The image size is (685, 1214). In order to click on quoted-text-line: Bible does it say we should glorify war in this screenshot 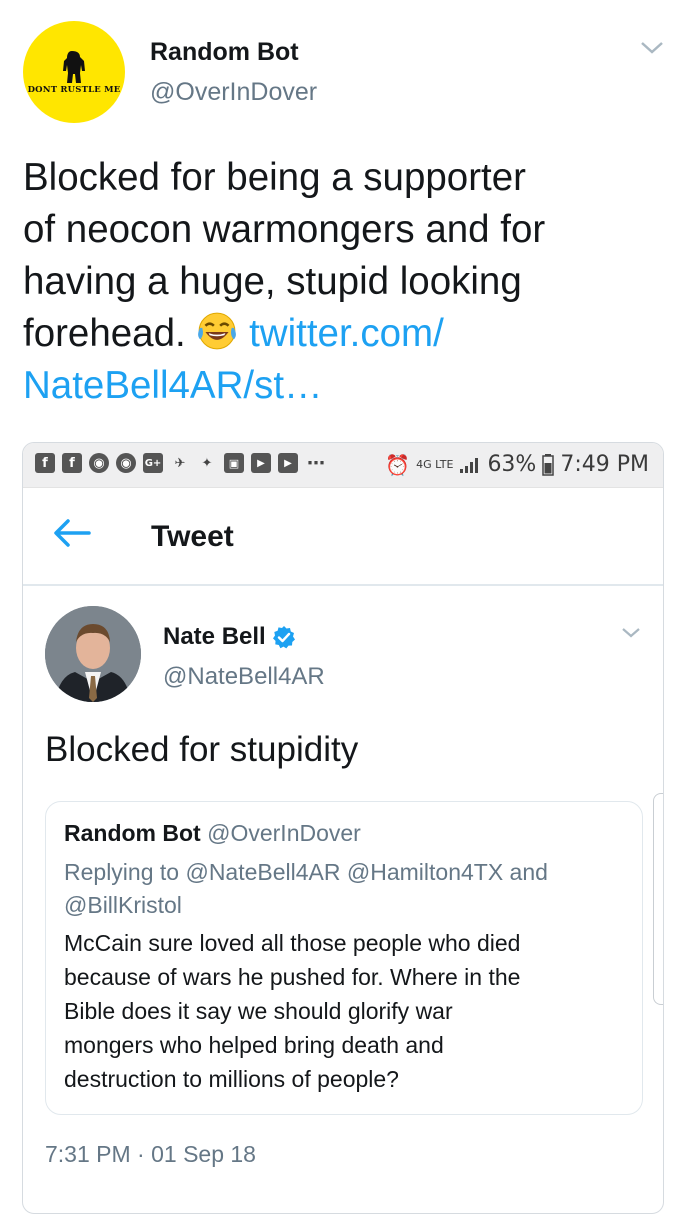, I will do `click(258, 1011)`.